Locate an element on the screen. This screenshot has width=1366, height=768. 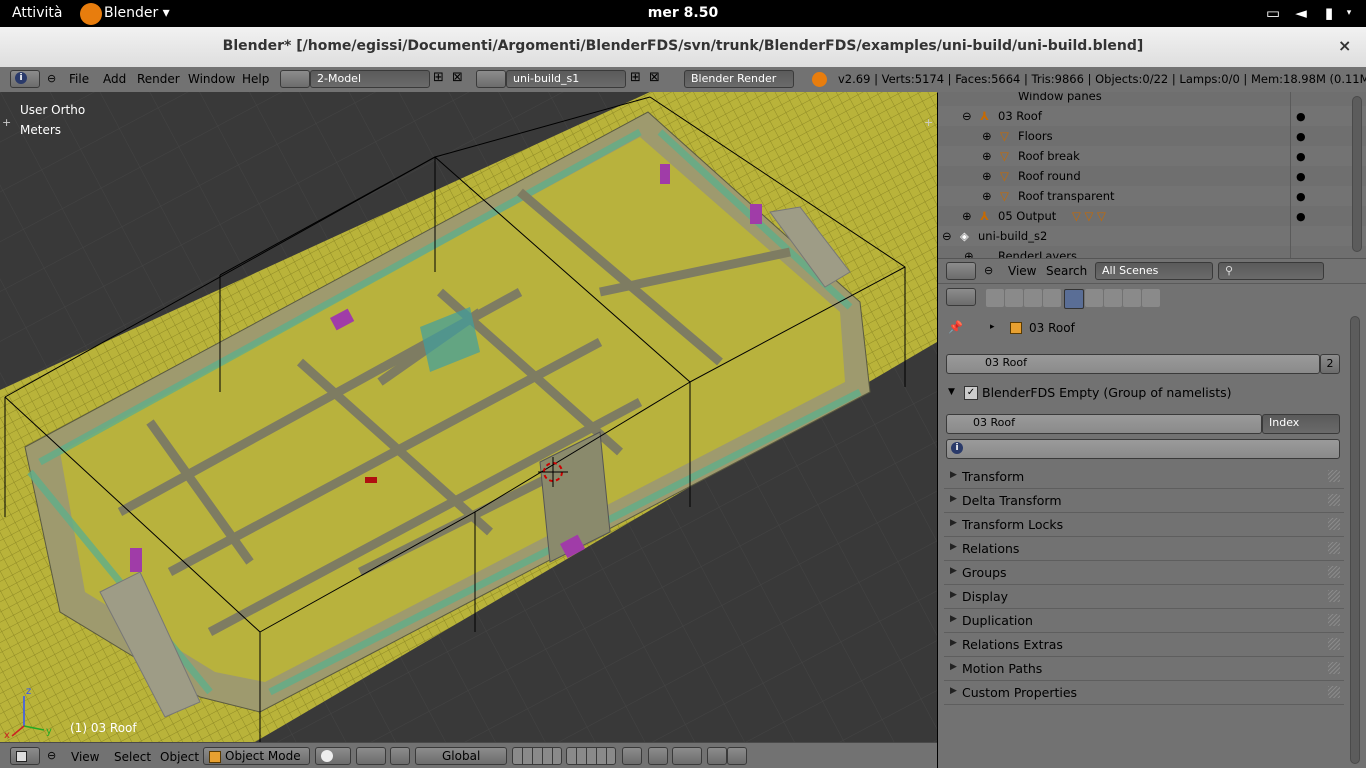
namelist-info-field: i is located at coordinates (1143, 449).